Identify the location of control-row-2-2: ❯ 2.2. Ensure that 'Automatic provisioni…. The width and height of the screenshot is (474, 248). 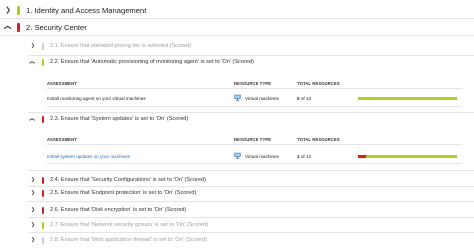
(237, 62).